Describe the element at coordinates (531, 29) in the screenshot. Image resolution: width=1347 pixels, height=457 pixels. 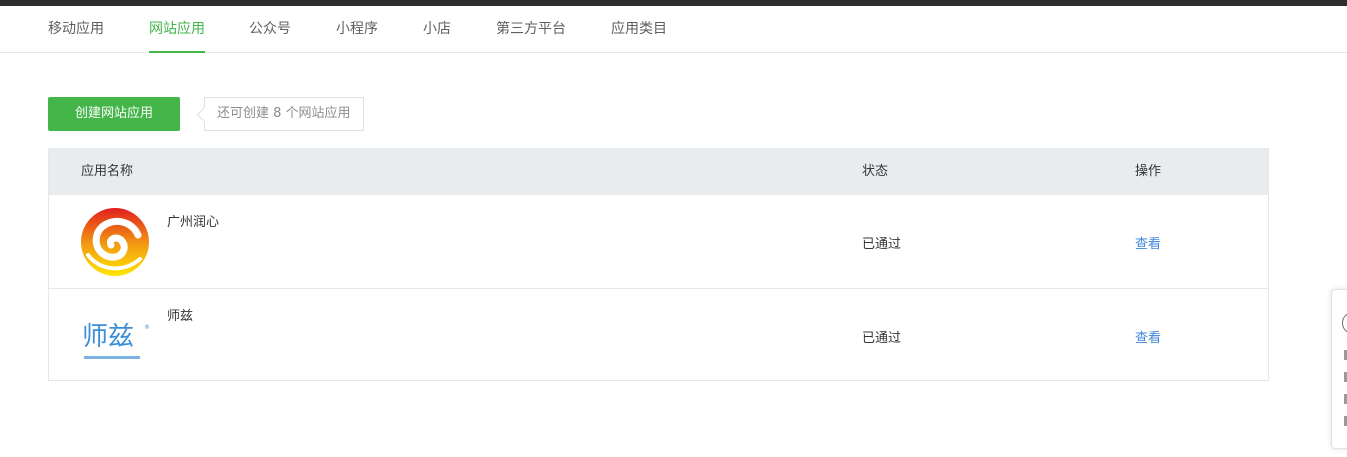
I see `tab-third-party-platform: 第三方平台` at that location.